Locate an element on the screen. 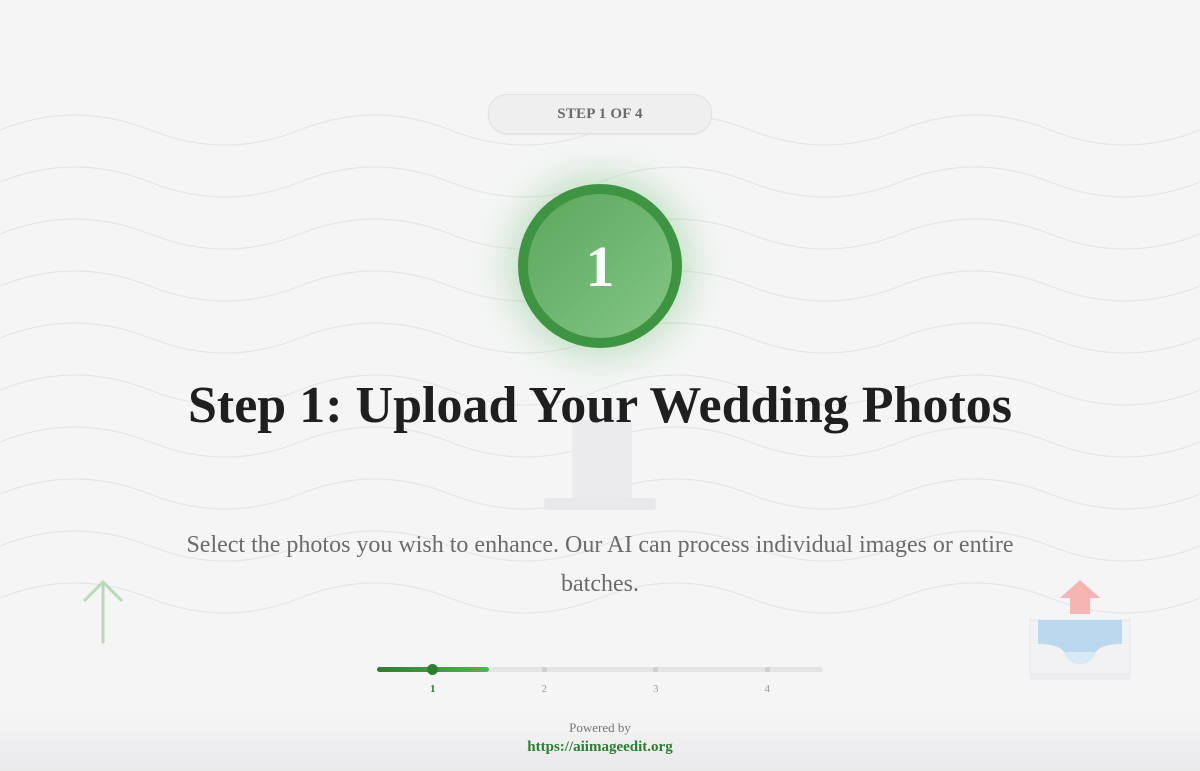 The width and height of the screenshot is (1200, 771). step-indicator-label: STEP 1 OF 4 is located at coordinates (600, 113).